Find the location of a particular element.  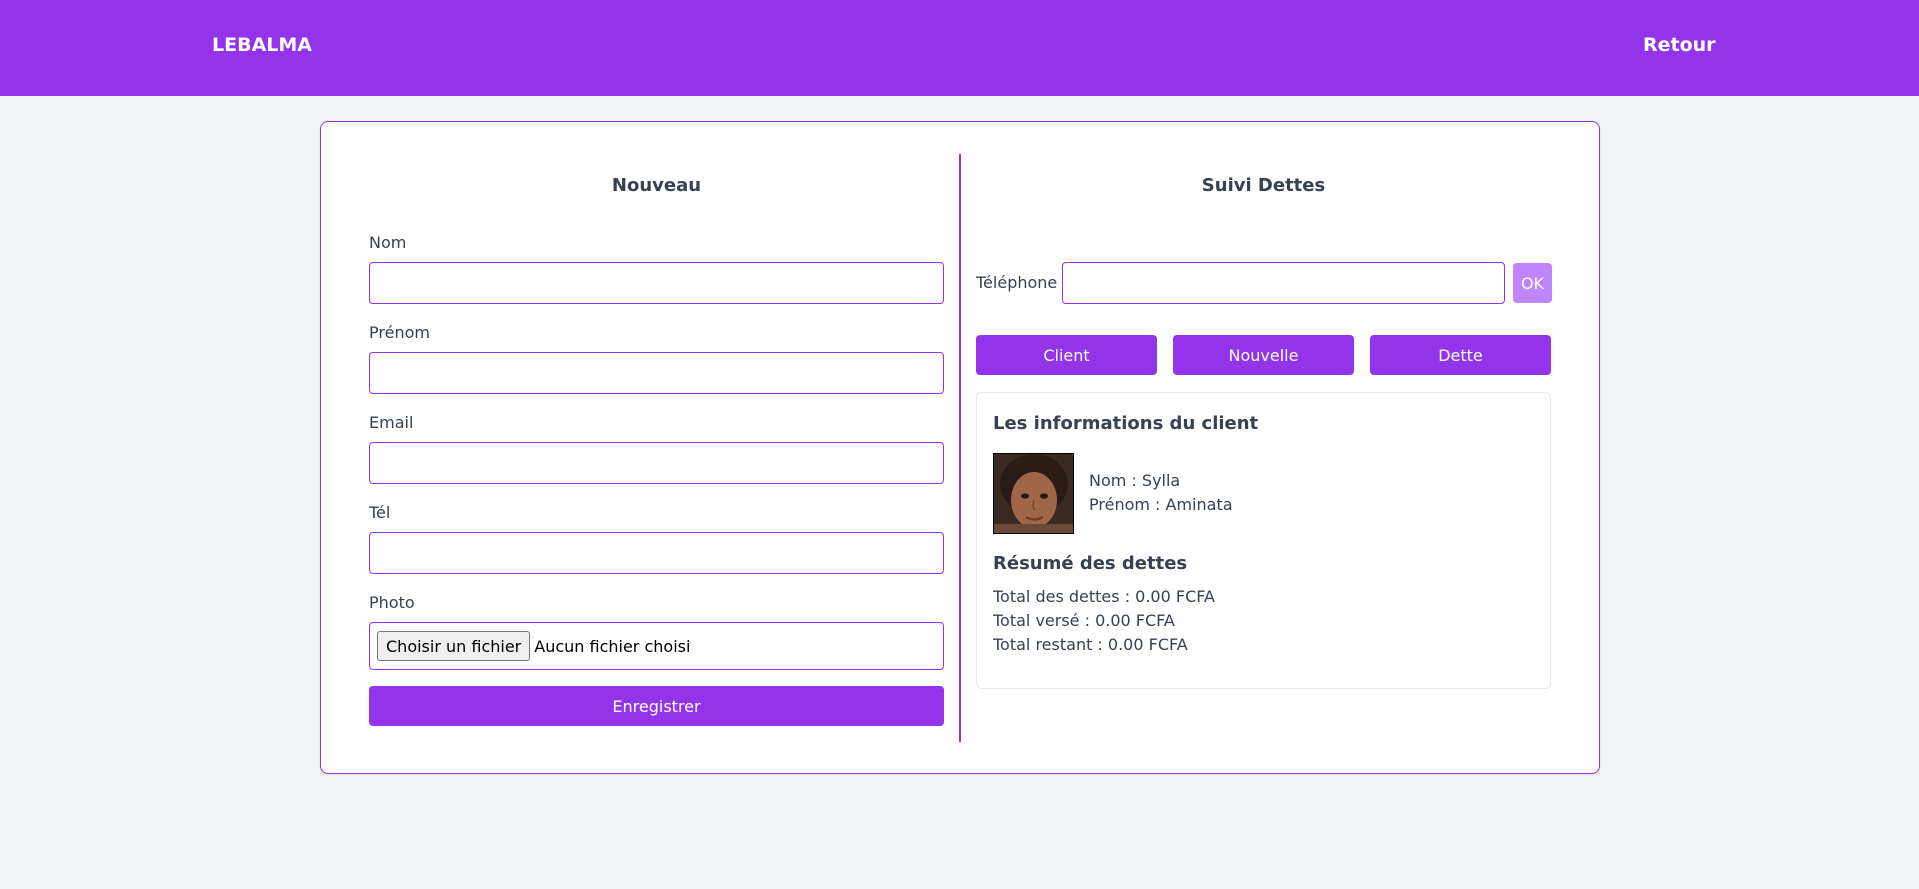

phone-input is located at coordinates (1283, 283).